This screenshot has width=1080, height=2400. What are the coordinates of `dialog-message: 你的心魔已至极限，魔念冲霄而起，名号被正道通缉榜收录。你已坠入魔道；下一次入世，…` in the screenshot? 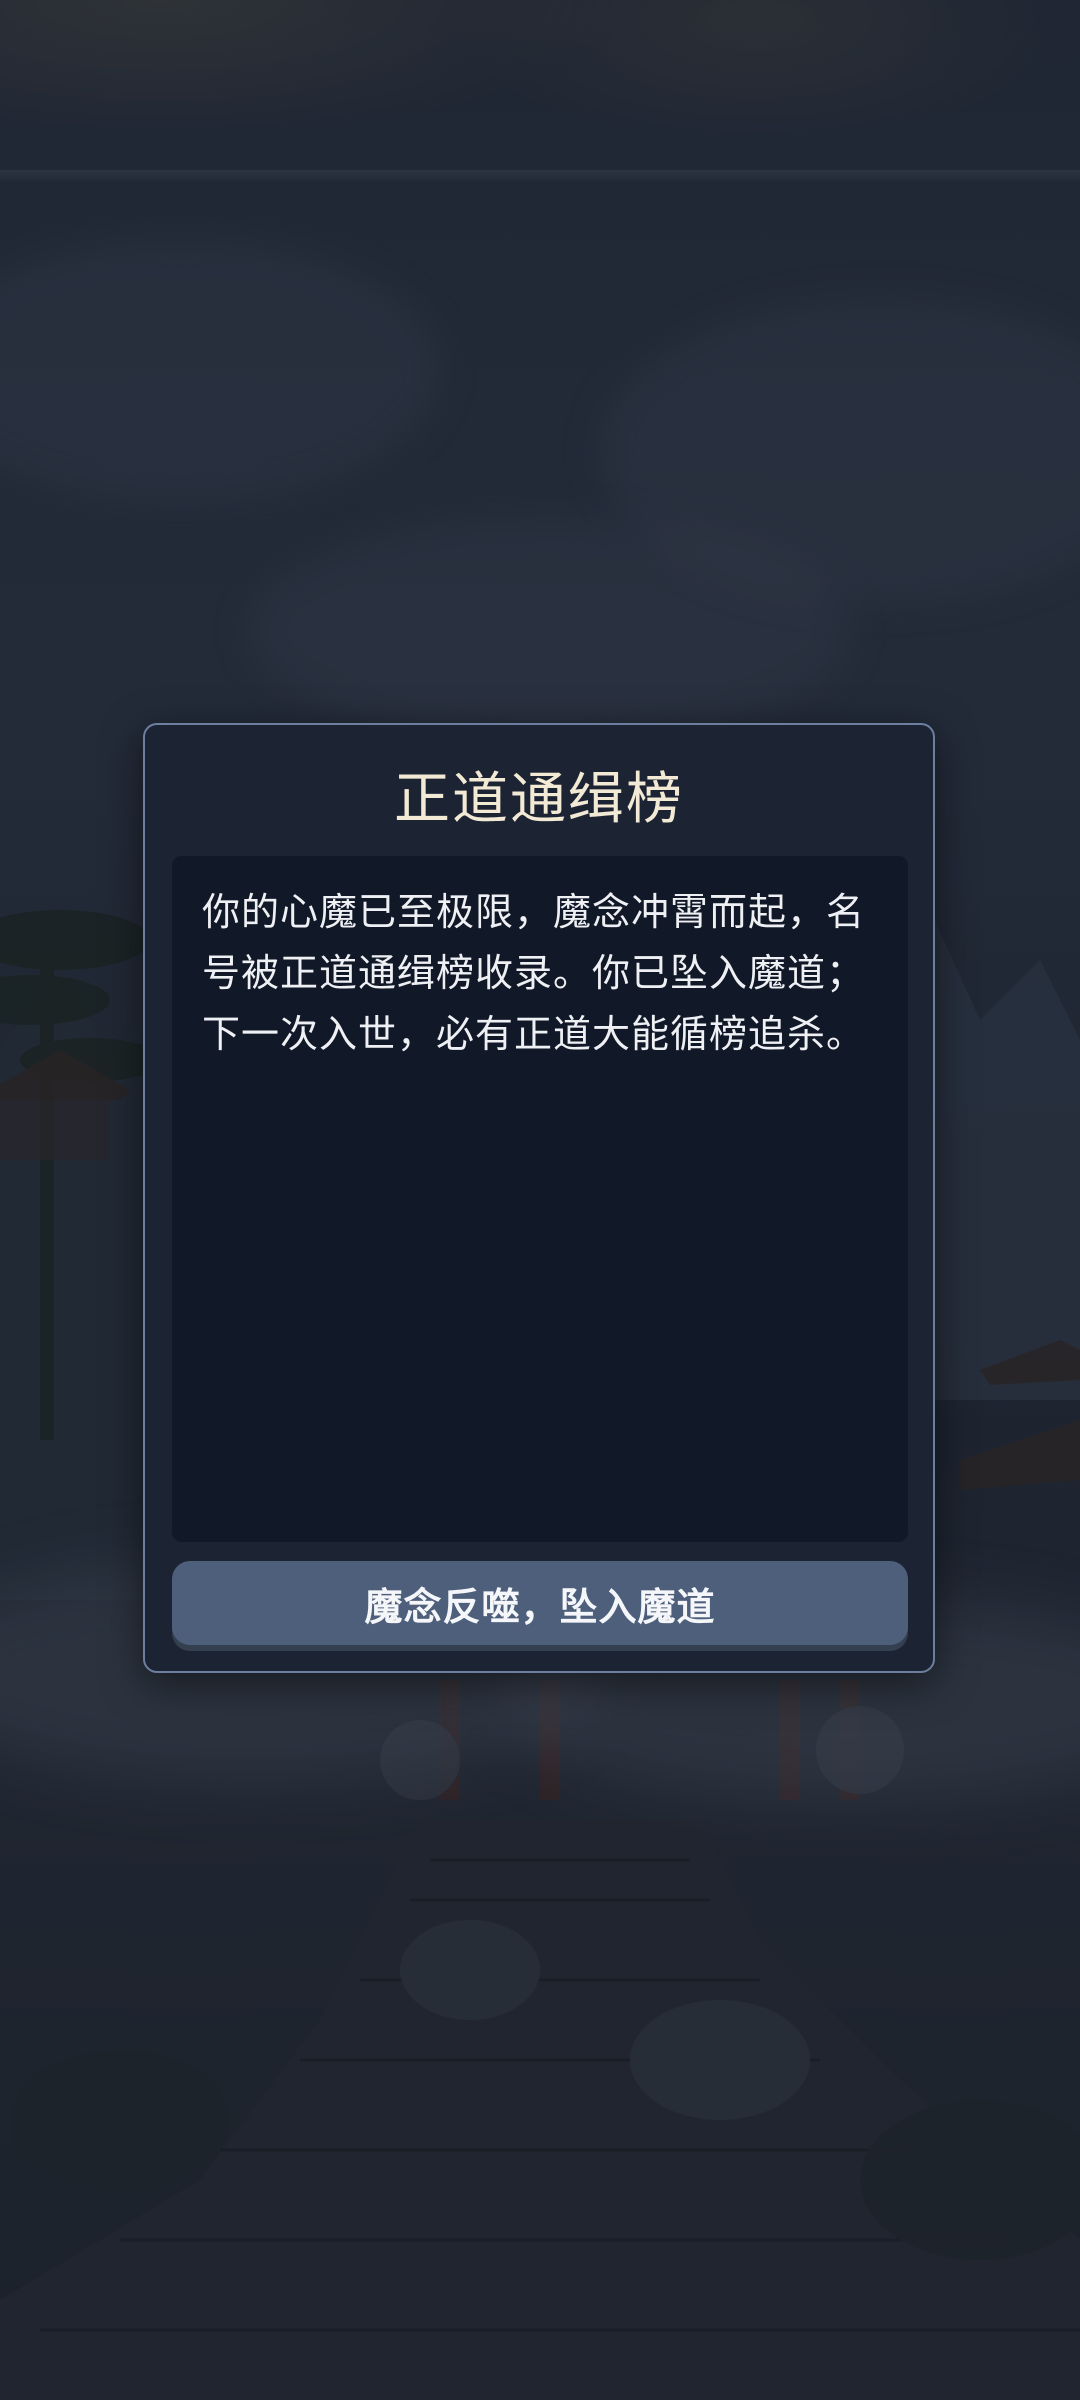 It's located at (534, 973).